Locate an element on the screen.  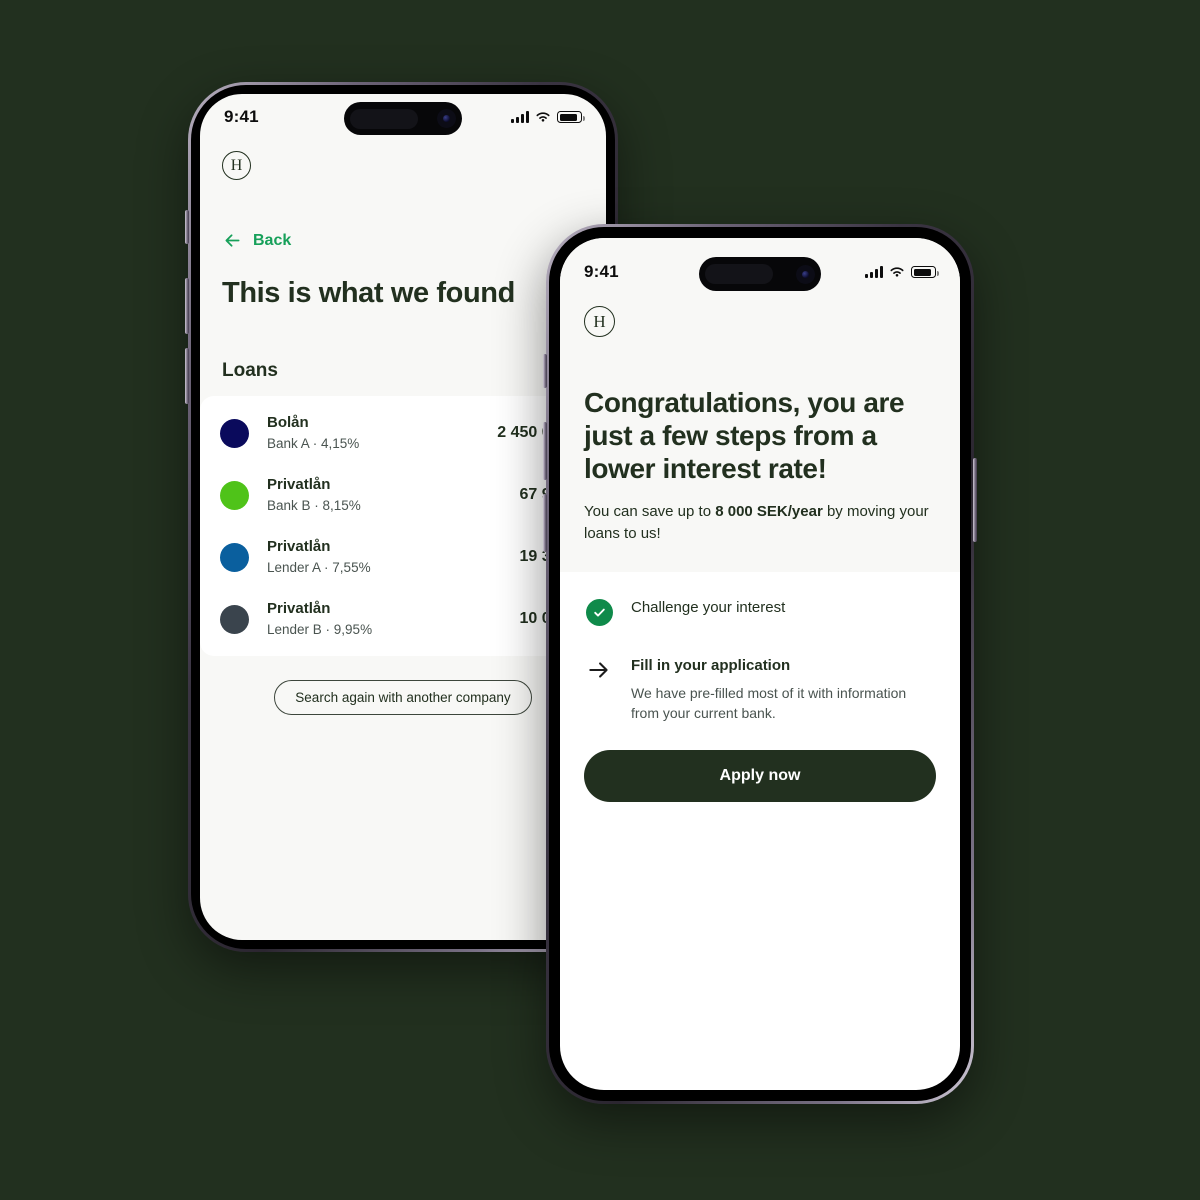
loan-detail: Lender B · 9,95% is located at coordinates (320, 629).